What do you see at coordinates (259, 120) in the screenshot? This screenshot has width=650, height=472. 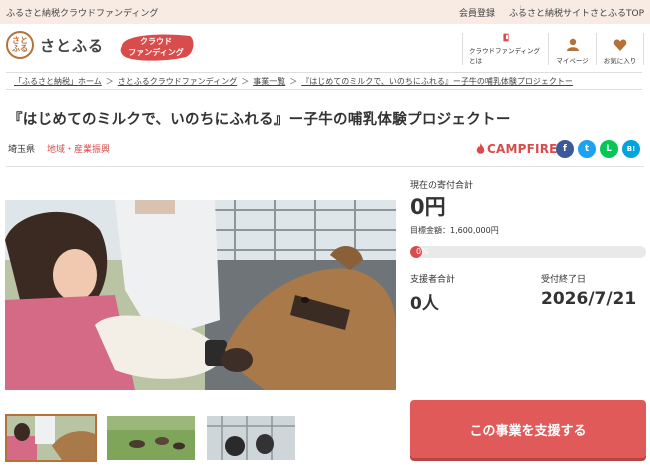 I see `page-title: 『はじめてのミルクで、いのちにふれる』ー子牛の哺乳体験プロジェクトー` at bounding box center [259, 120].